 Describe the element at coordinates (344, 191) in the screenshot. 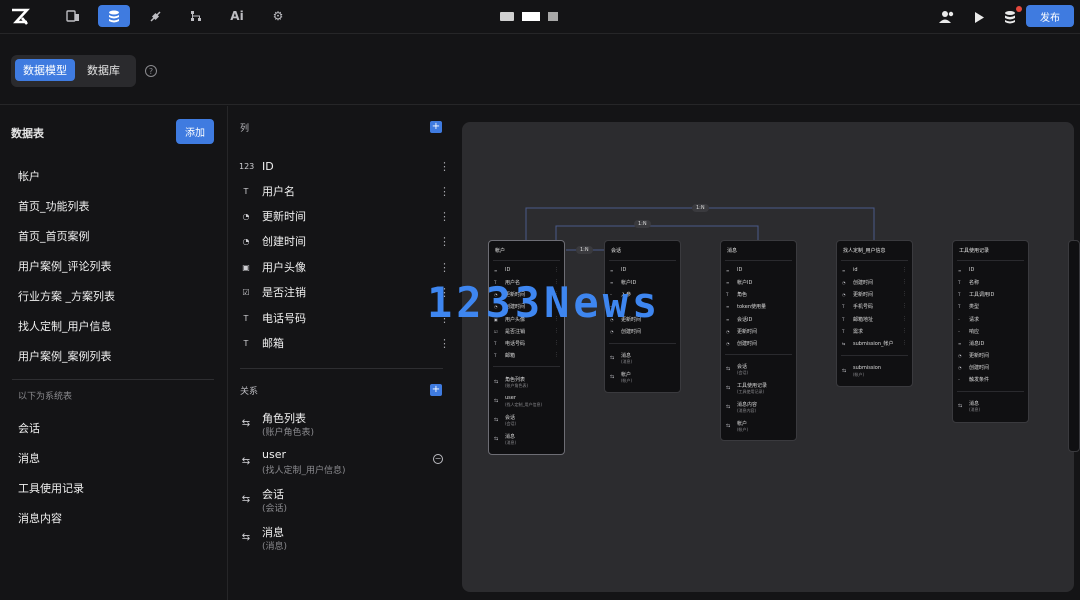

I see `column-row: T 用户名 ⋮` at that location.